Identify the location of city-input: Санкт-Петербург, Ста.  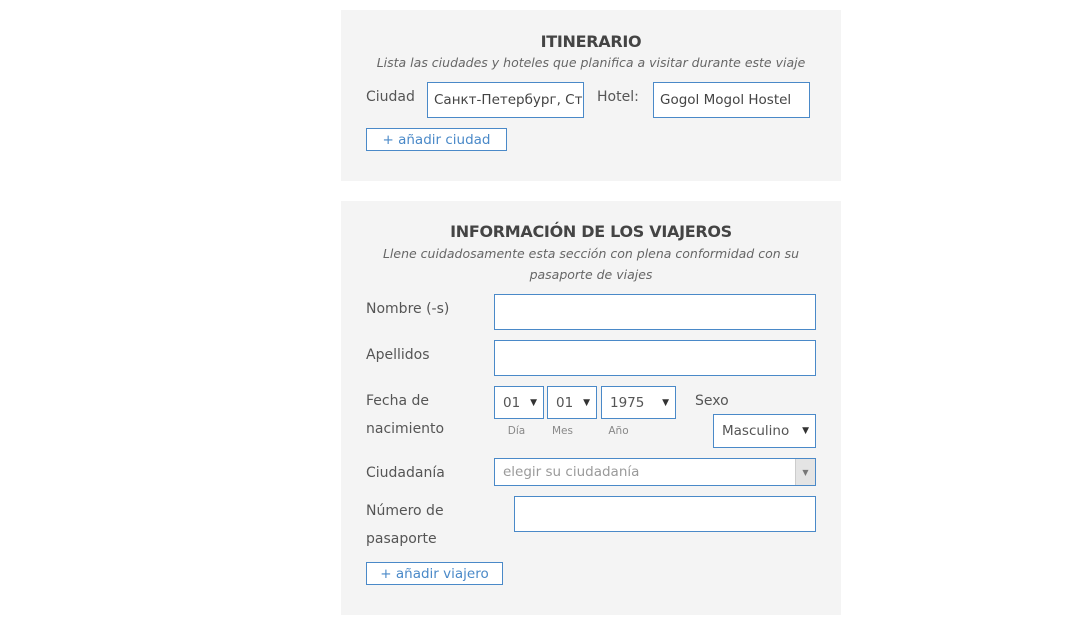
(505, 100).